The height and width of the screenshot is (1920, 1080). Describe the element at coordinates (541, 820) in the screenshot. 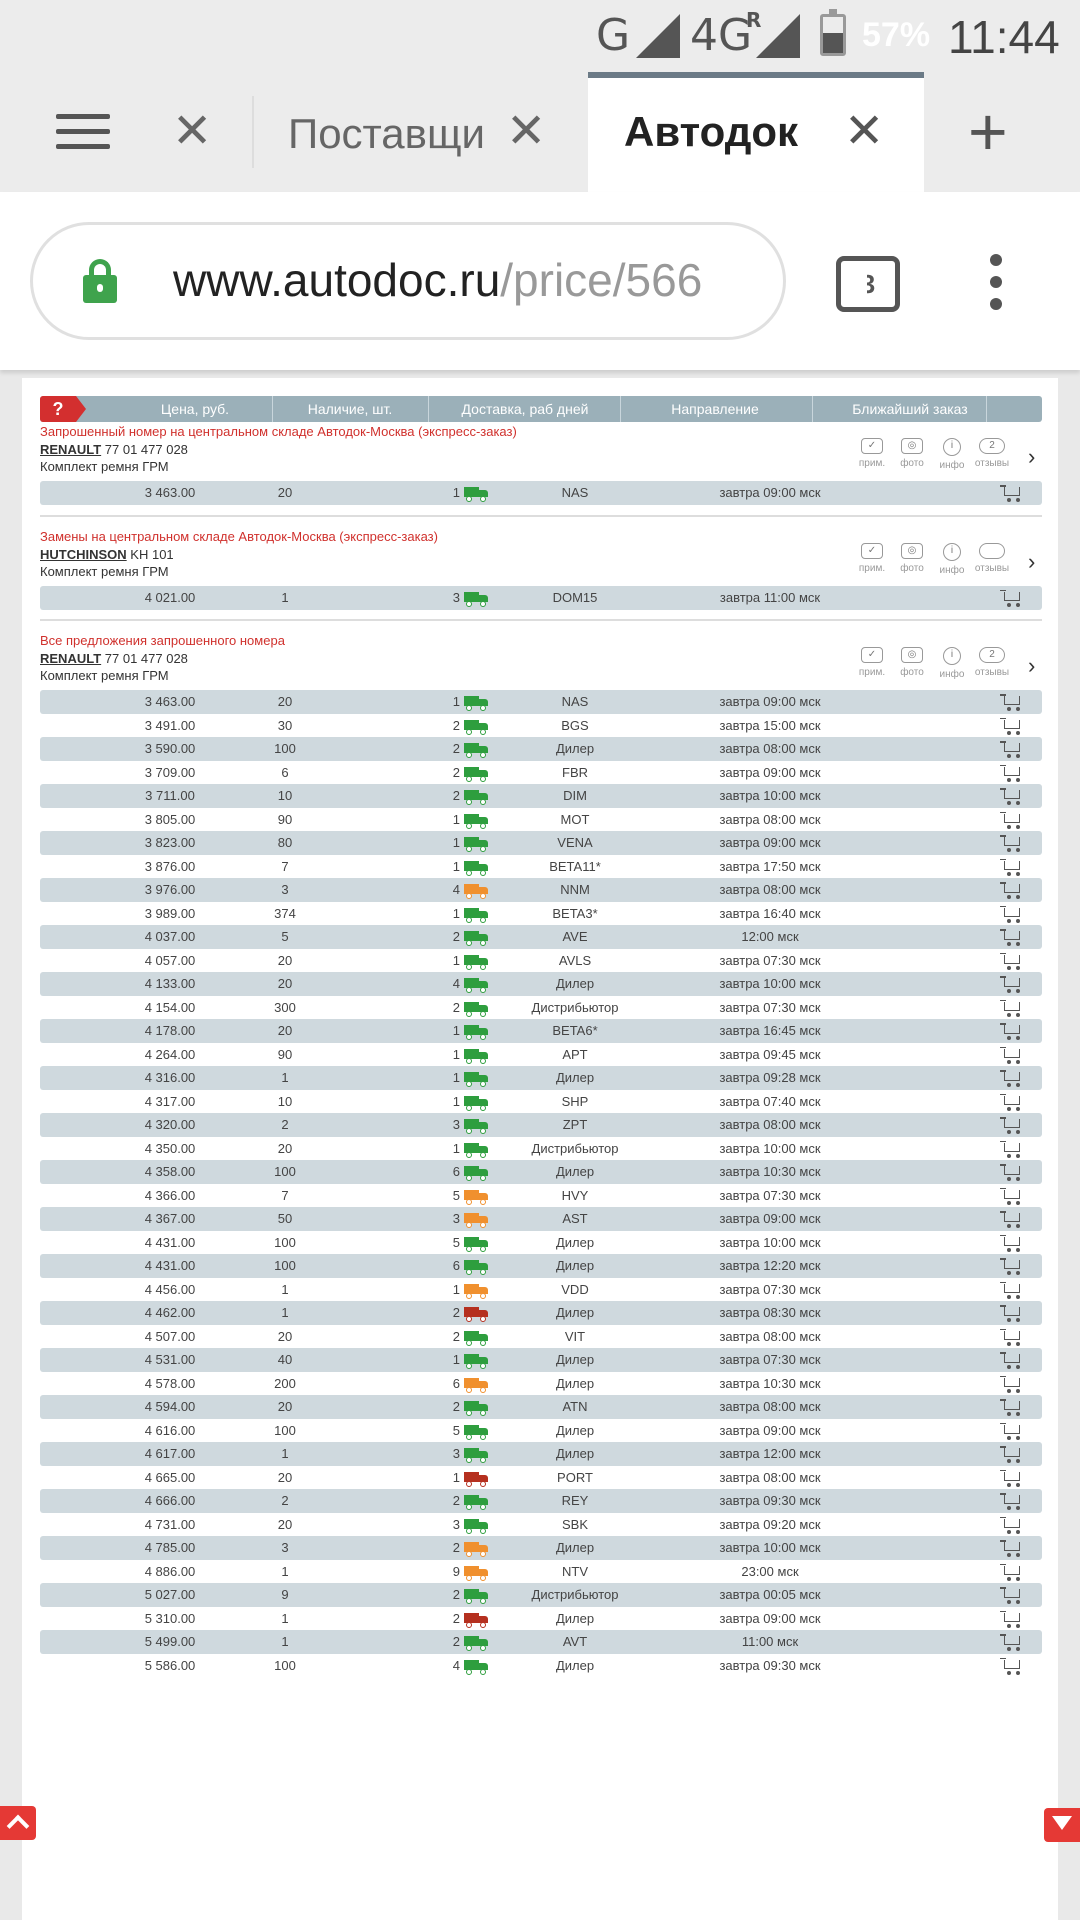

I see `table-row: 3 805.00 90 1 MOT завтра 08:00 мск` at that location.